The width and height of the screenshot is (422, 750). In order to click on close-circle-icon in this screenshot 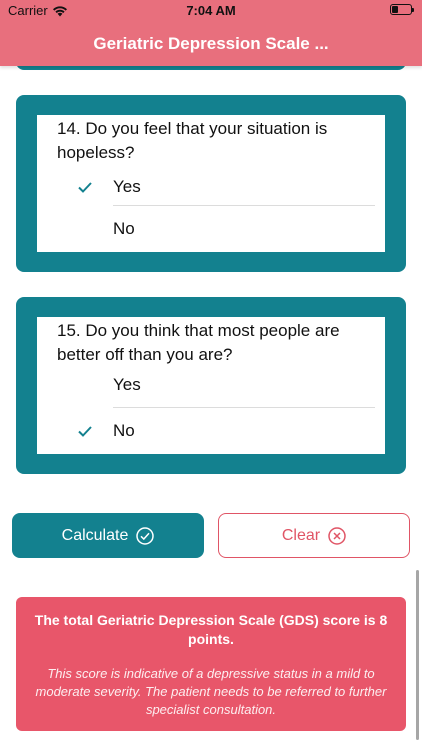, I will do `click(337, 535)`.